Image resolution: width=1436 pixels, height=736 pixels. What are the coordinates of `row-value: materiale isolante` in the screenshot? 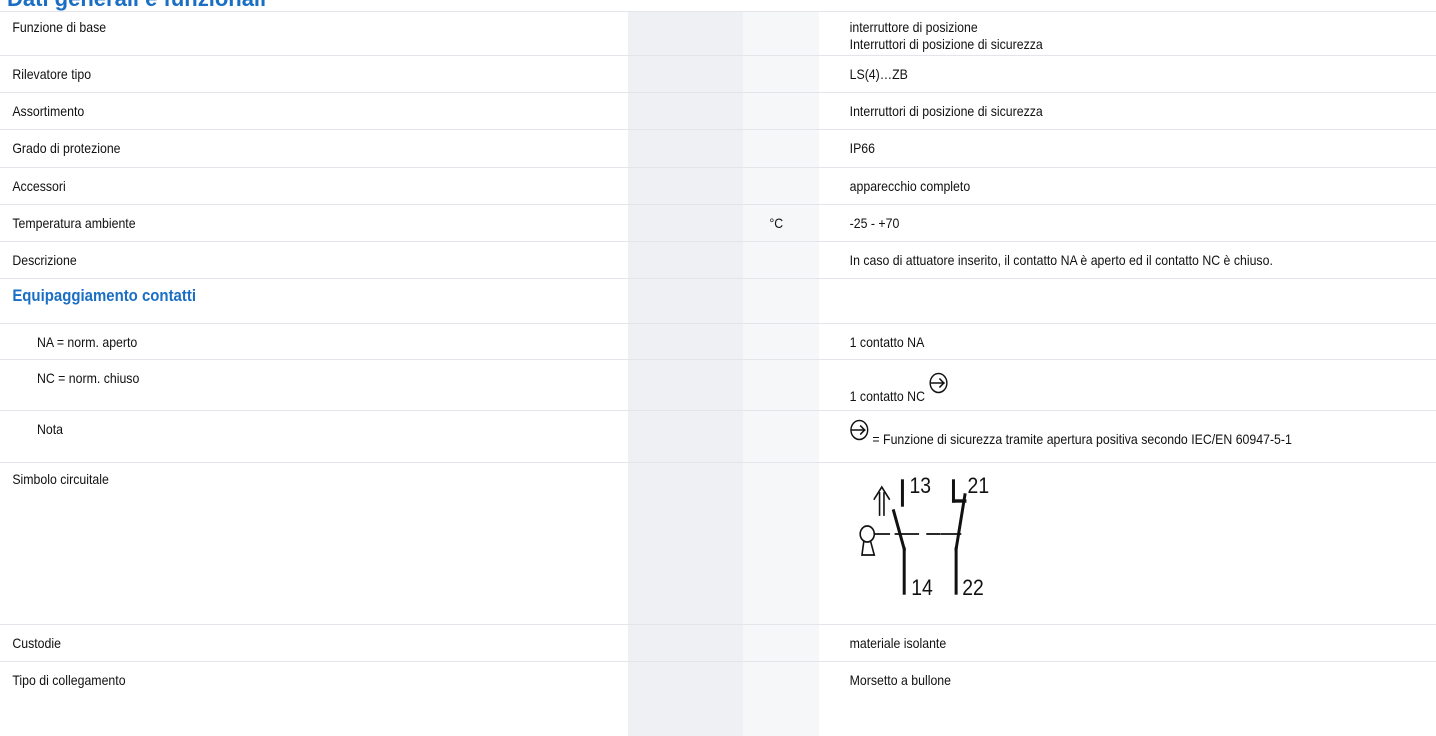 It's located at (1120, 643).